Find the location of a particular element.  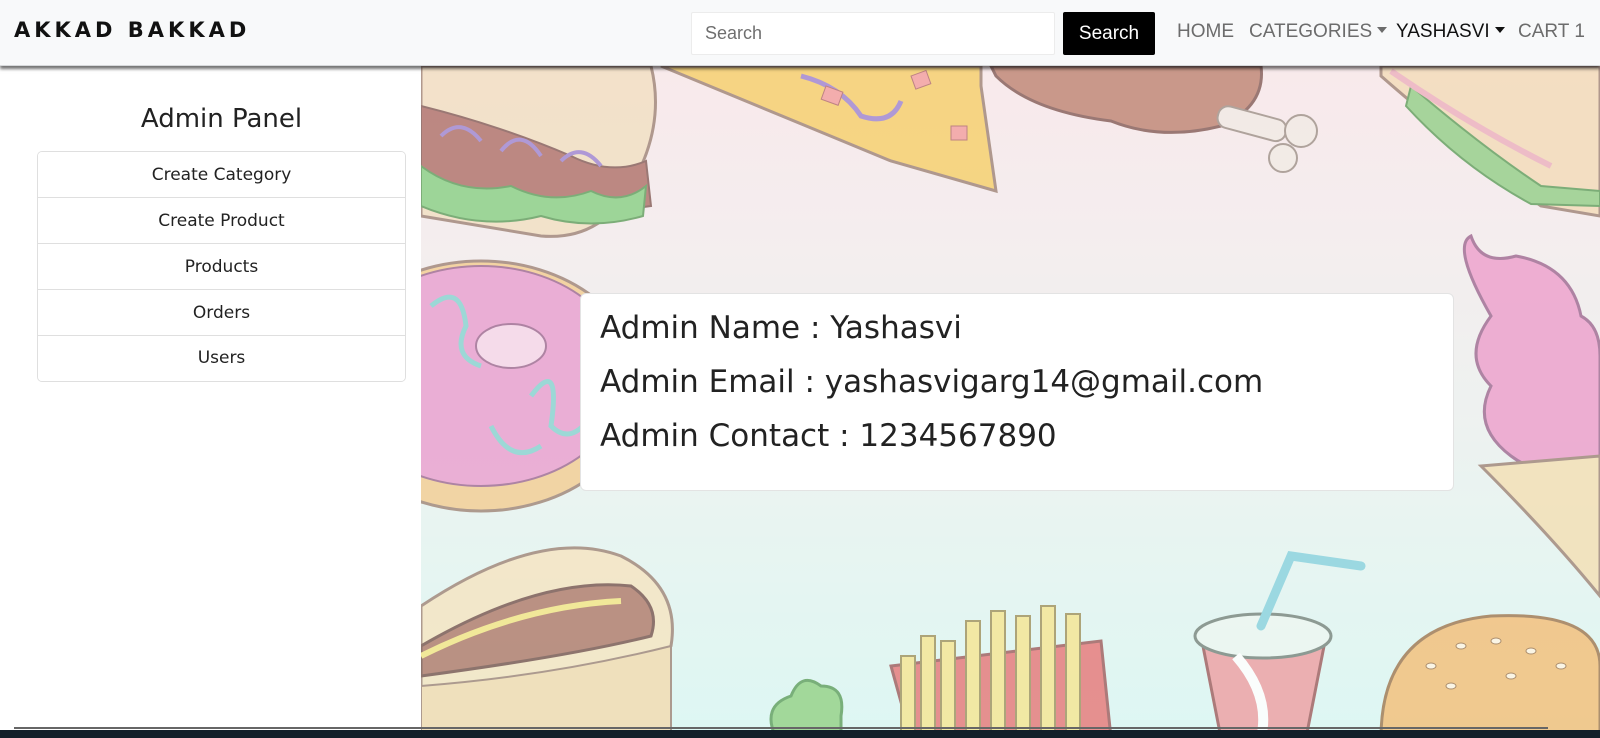

admin-panel-title: Admin Panel is located at coordinates (221, 119).